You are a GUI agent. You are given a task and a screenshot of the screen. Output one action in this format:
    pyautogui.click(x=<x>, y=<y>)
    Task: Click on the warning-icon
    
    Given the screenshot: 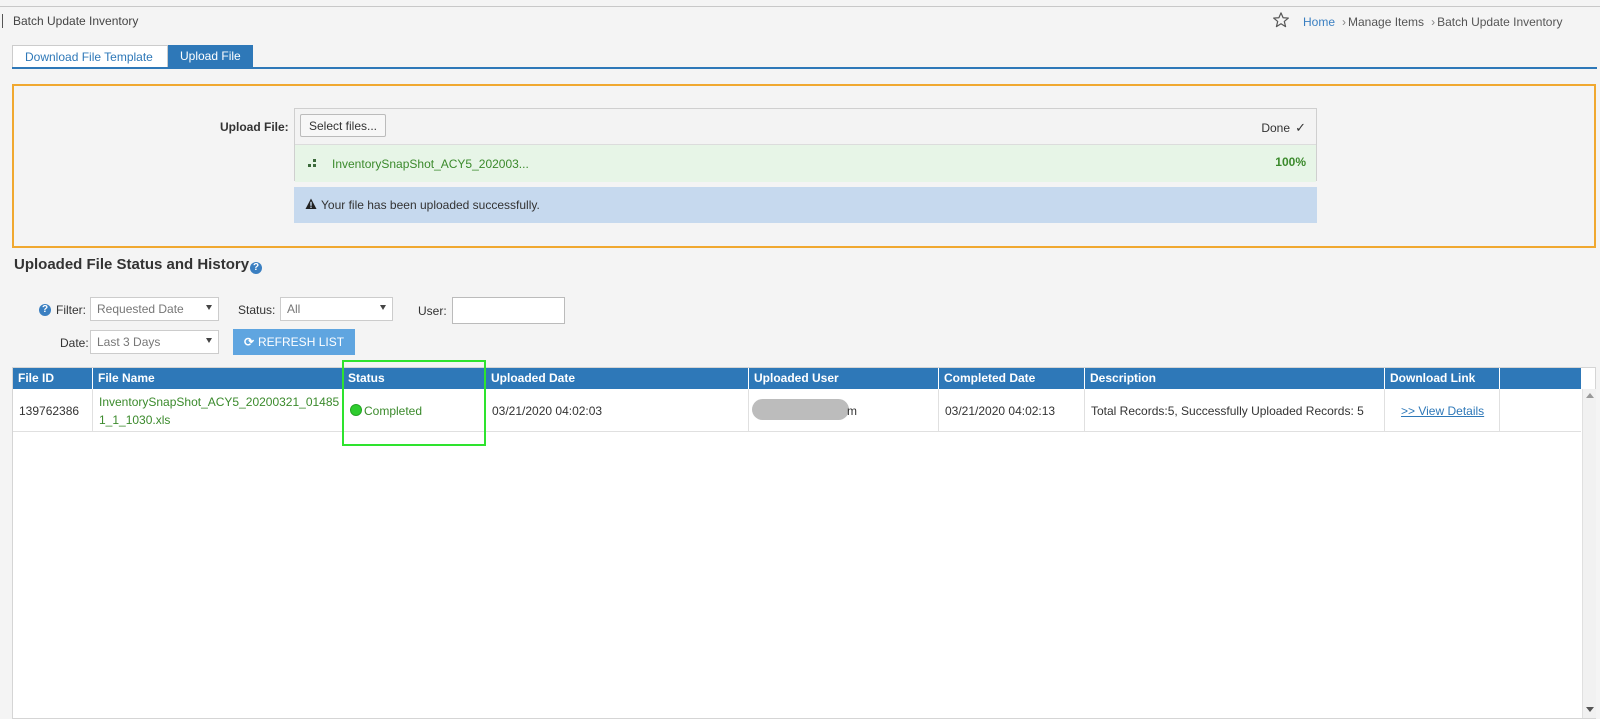 What is the action you would take?
    pyautogui.click(x=311, y=203)
    